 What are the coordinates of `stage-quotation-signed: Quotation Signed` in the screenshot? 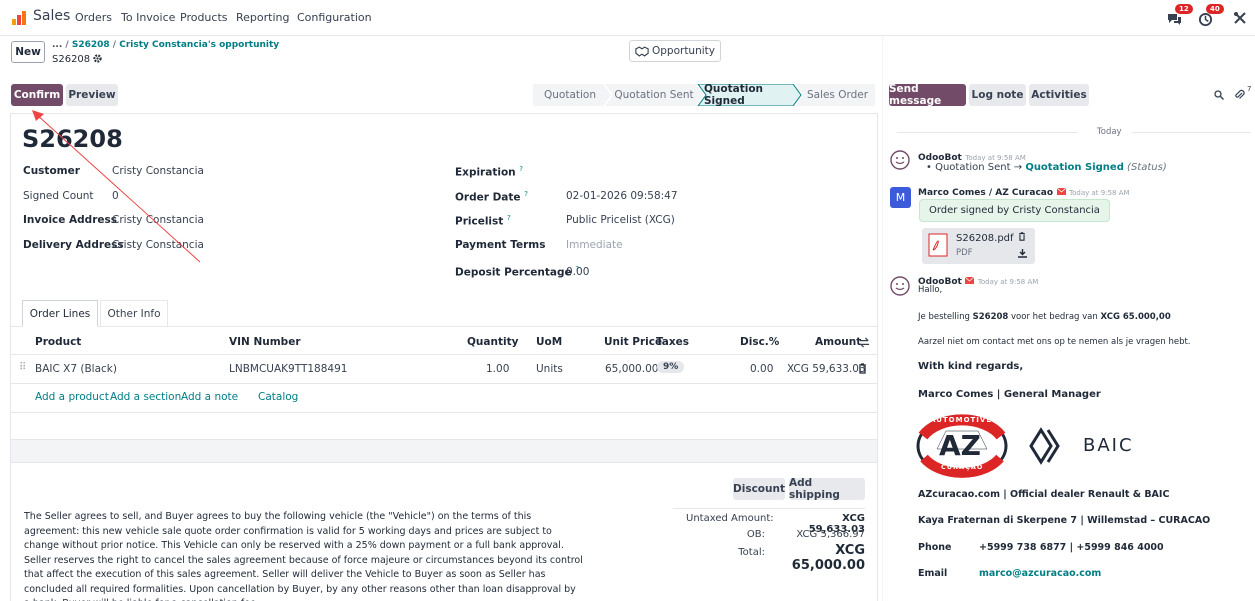 It's located at (750, 95).